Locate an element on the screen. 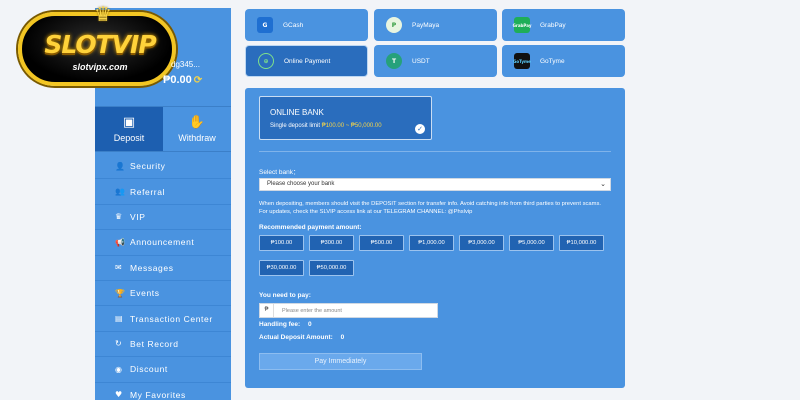  gotyme-logo-icon: GoTyme is located at coordinates (522, 61).